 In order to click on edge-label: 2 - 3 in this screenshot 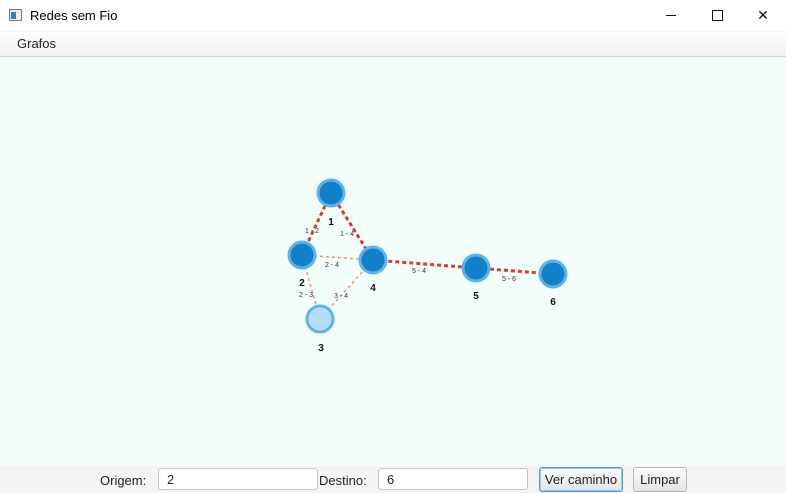, I will do `click(306, 295)`.